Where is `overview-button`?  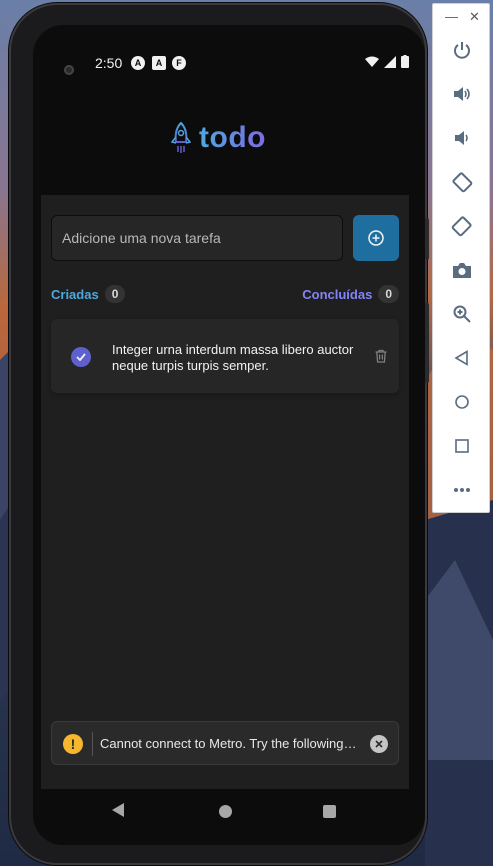 overview-button is located at coordinates (462, 446).